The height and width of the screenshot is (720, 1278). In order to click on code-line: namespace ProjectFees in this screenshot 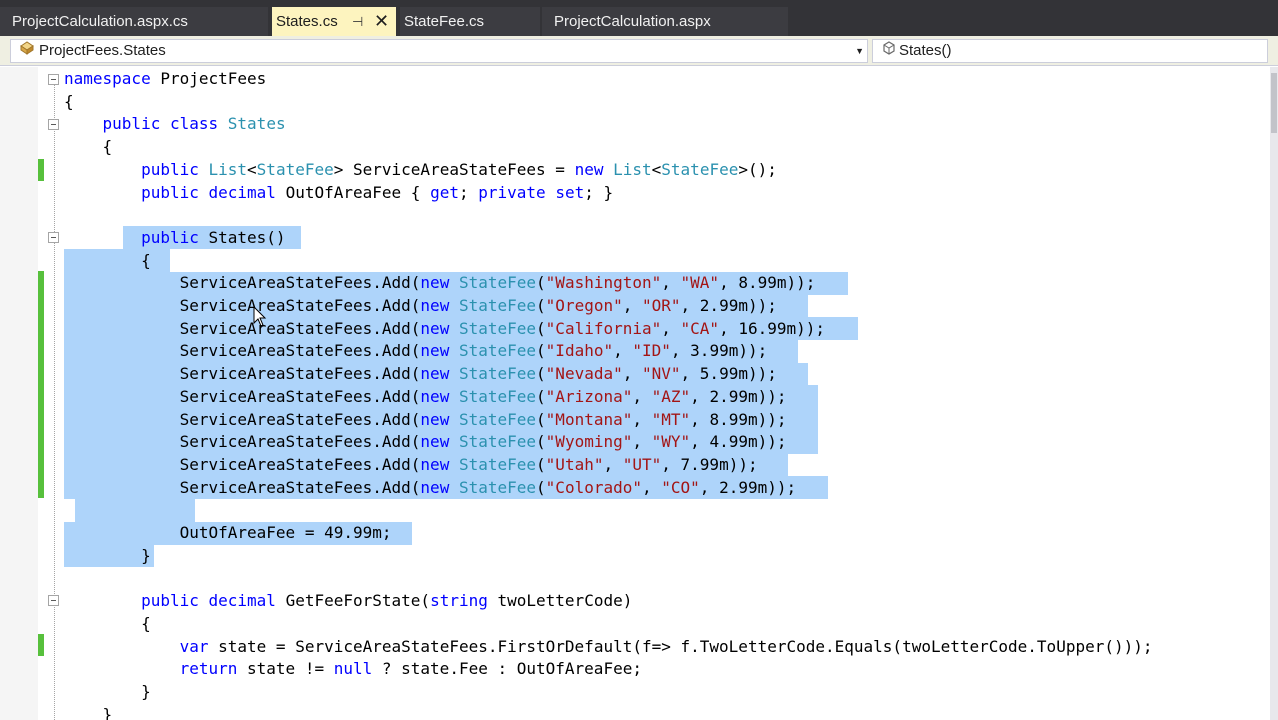, I will do `click(165, 79)`.